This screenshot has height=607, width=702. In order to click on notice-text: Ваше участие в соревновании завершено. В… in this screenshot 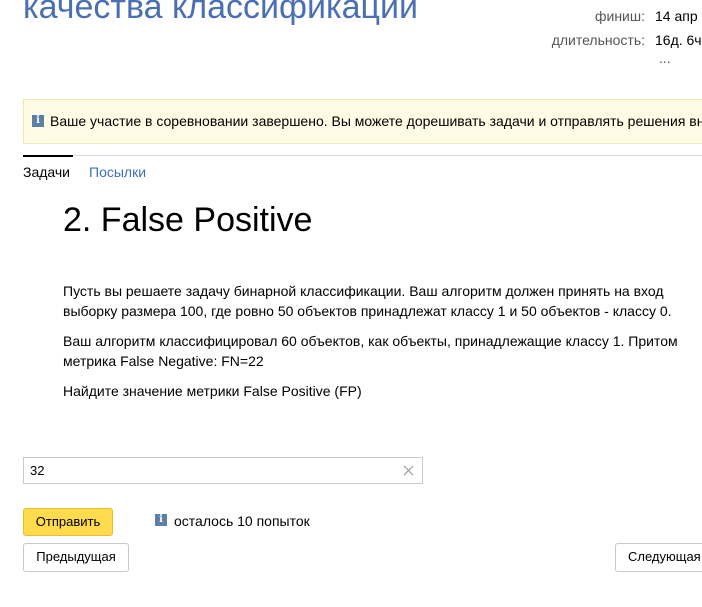, I will do `click(376, 121)`.